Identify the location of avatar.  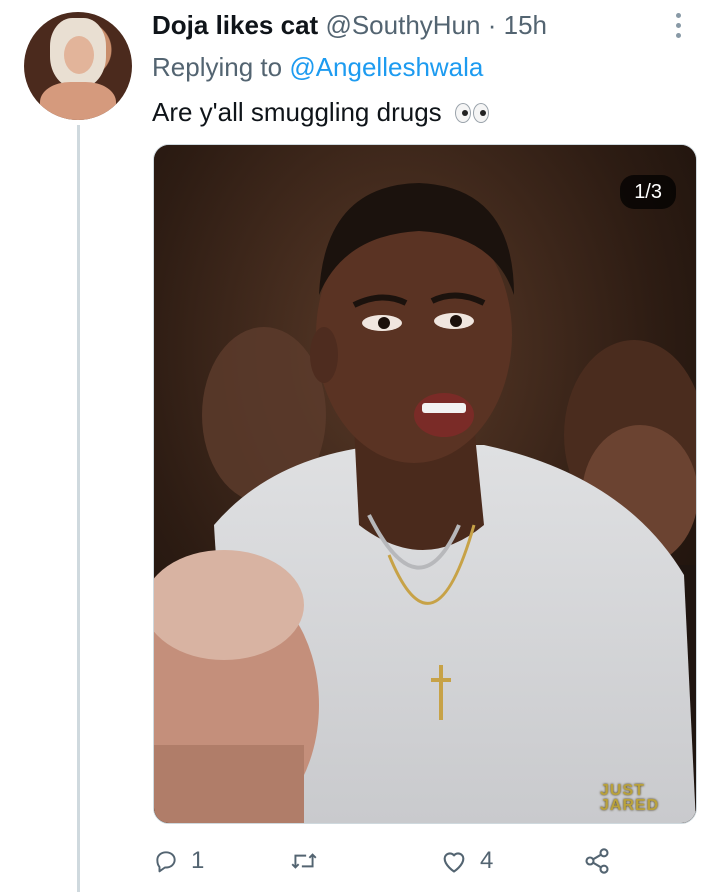
(78, 66).